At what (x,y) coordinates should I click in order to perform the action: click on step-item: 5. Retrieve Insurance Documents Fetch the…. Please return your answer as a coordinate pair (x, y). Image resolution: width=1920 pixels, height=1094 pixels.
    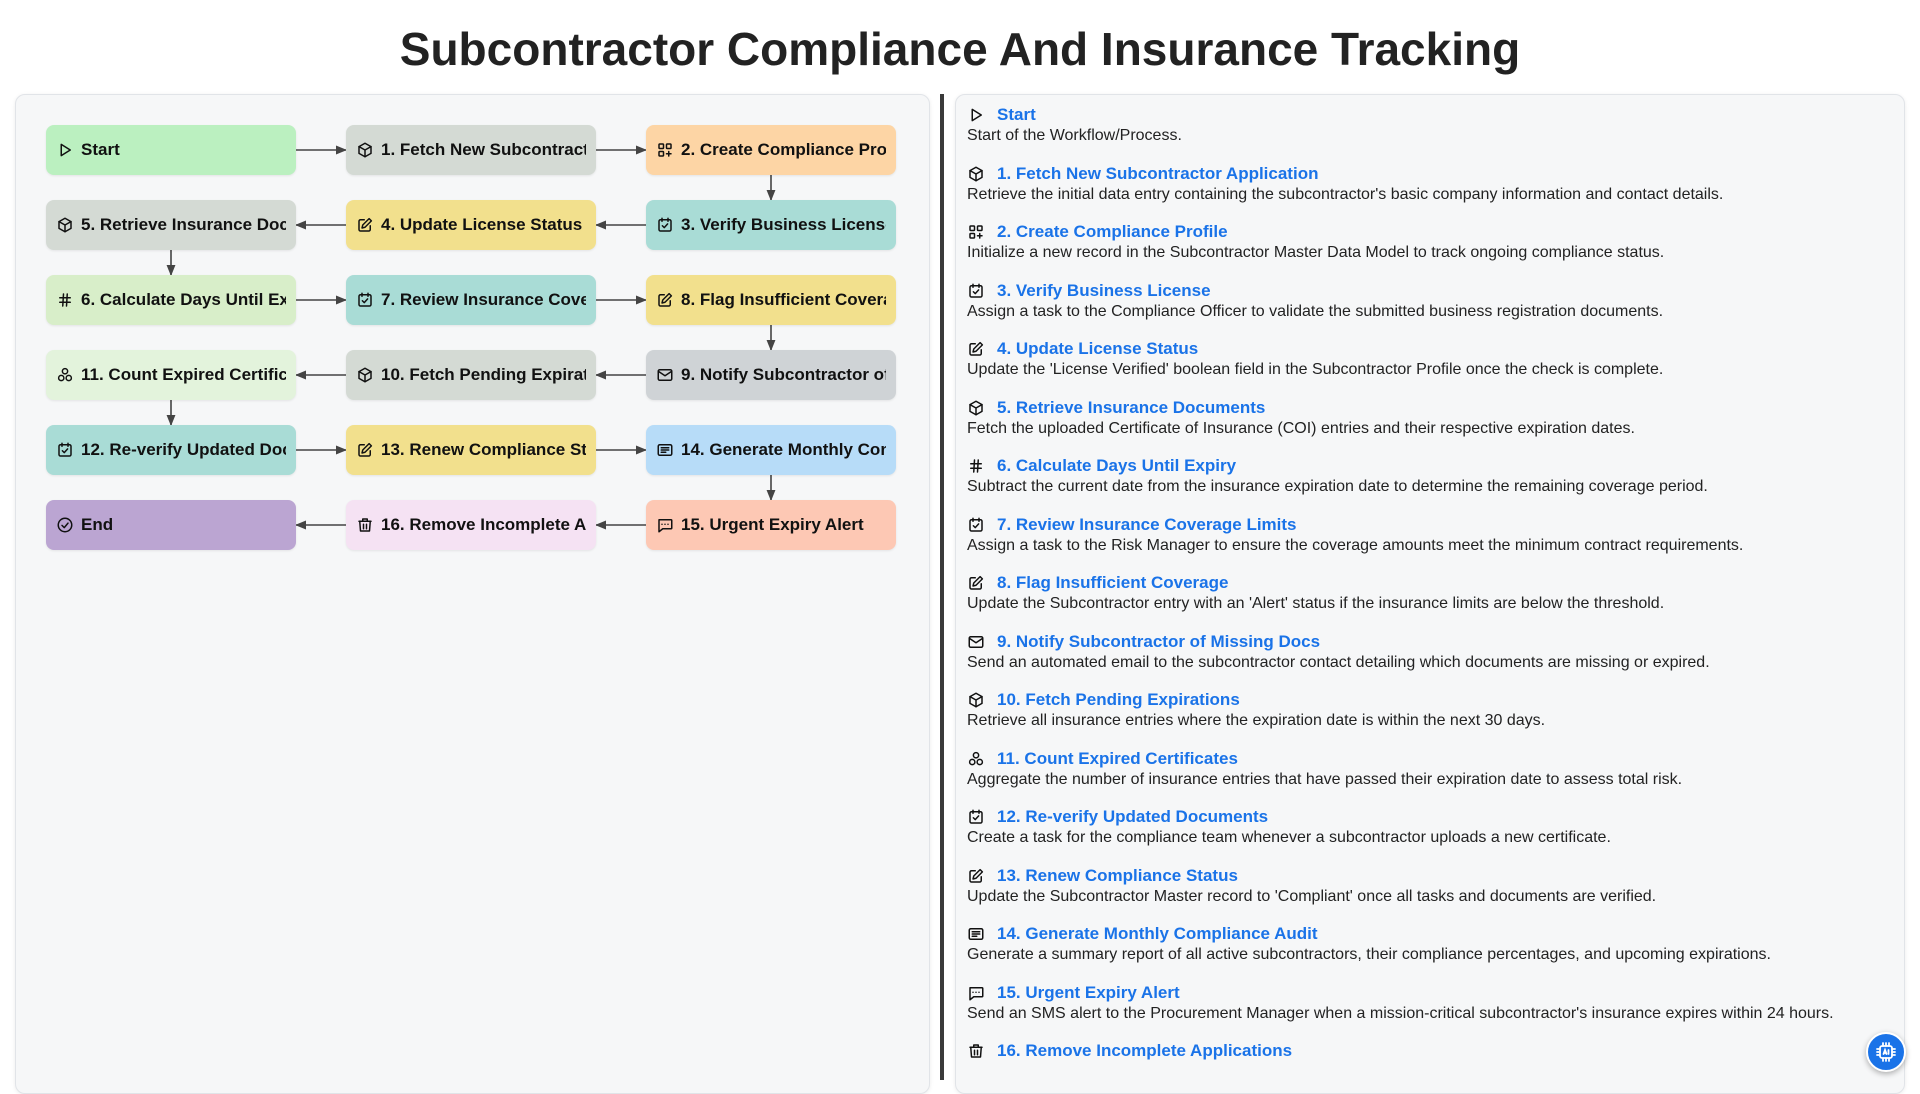
    Looking at the image, I should click on (1435, 418).